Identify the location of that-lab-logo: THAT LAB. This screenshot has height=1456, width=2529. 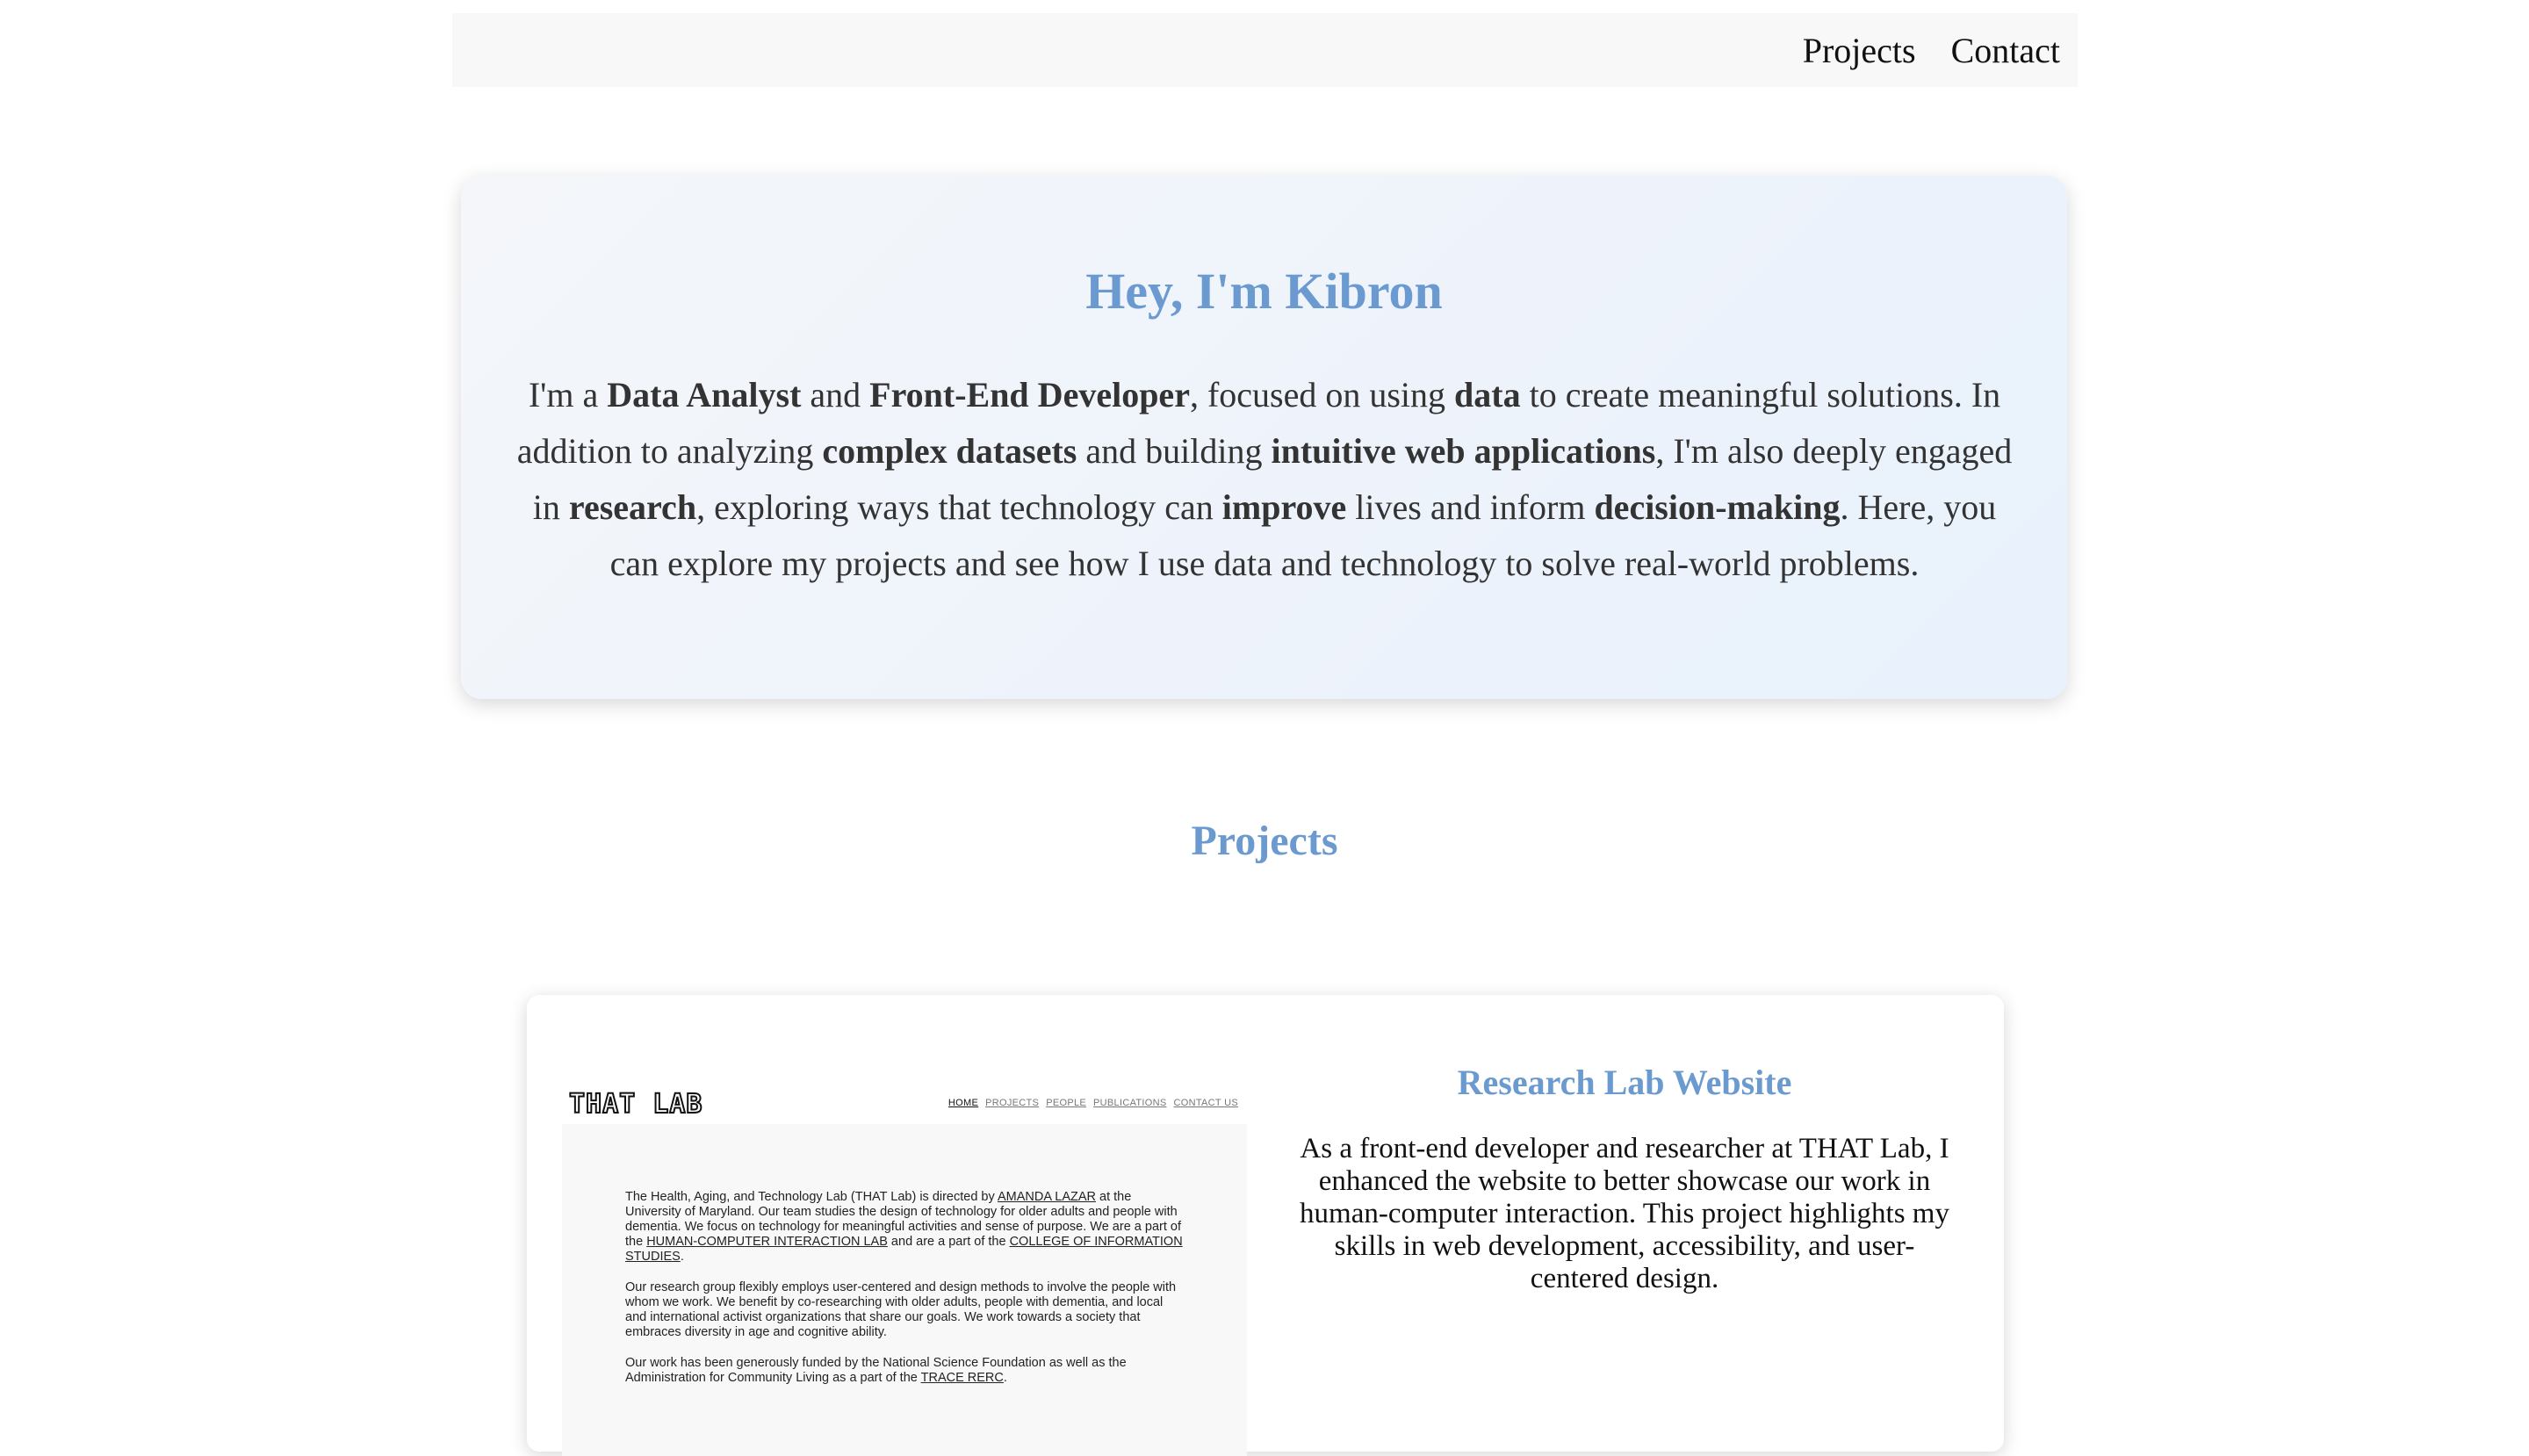
(636, 1104).